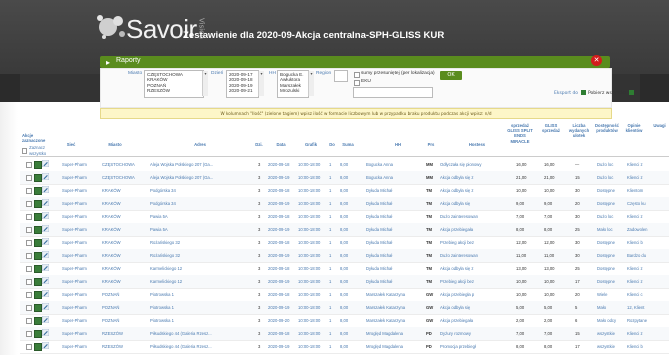  What do you see at coordinates (393, 92) in the screenshot?
I see `region-input` at bounding box center [393, 92].